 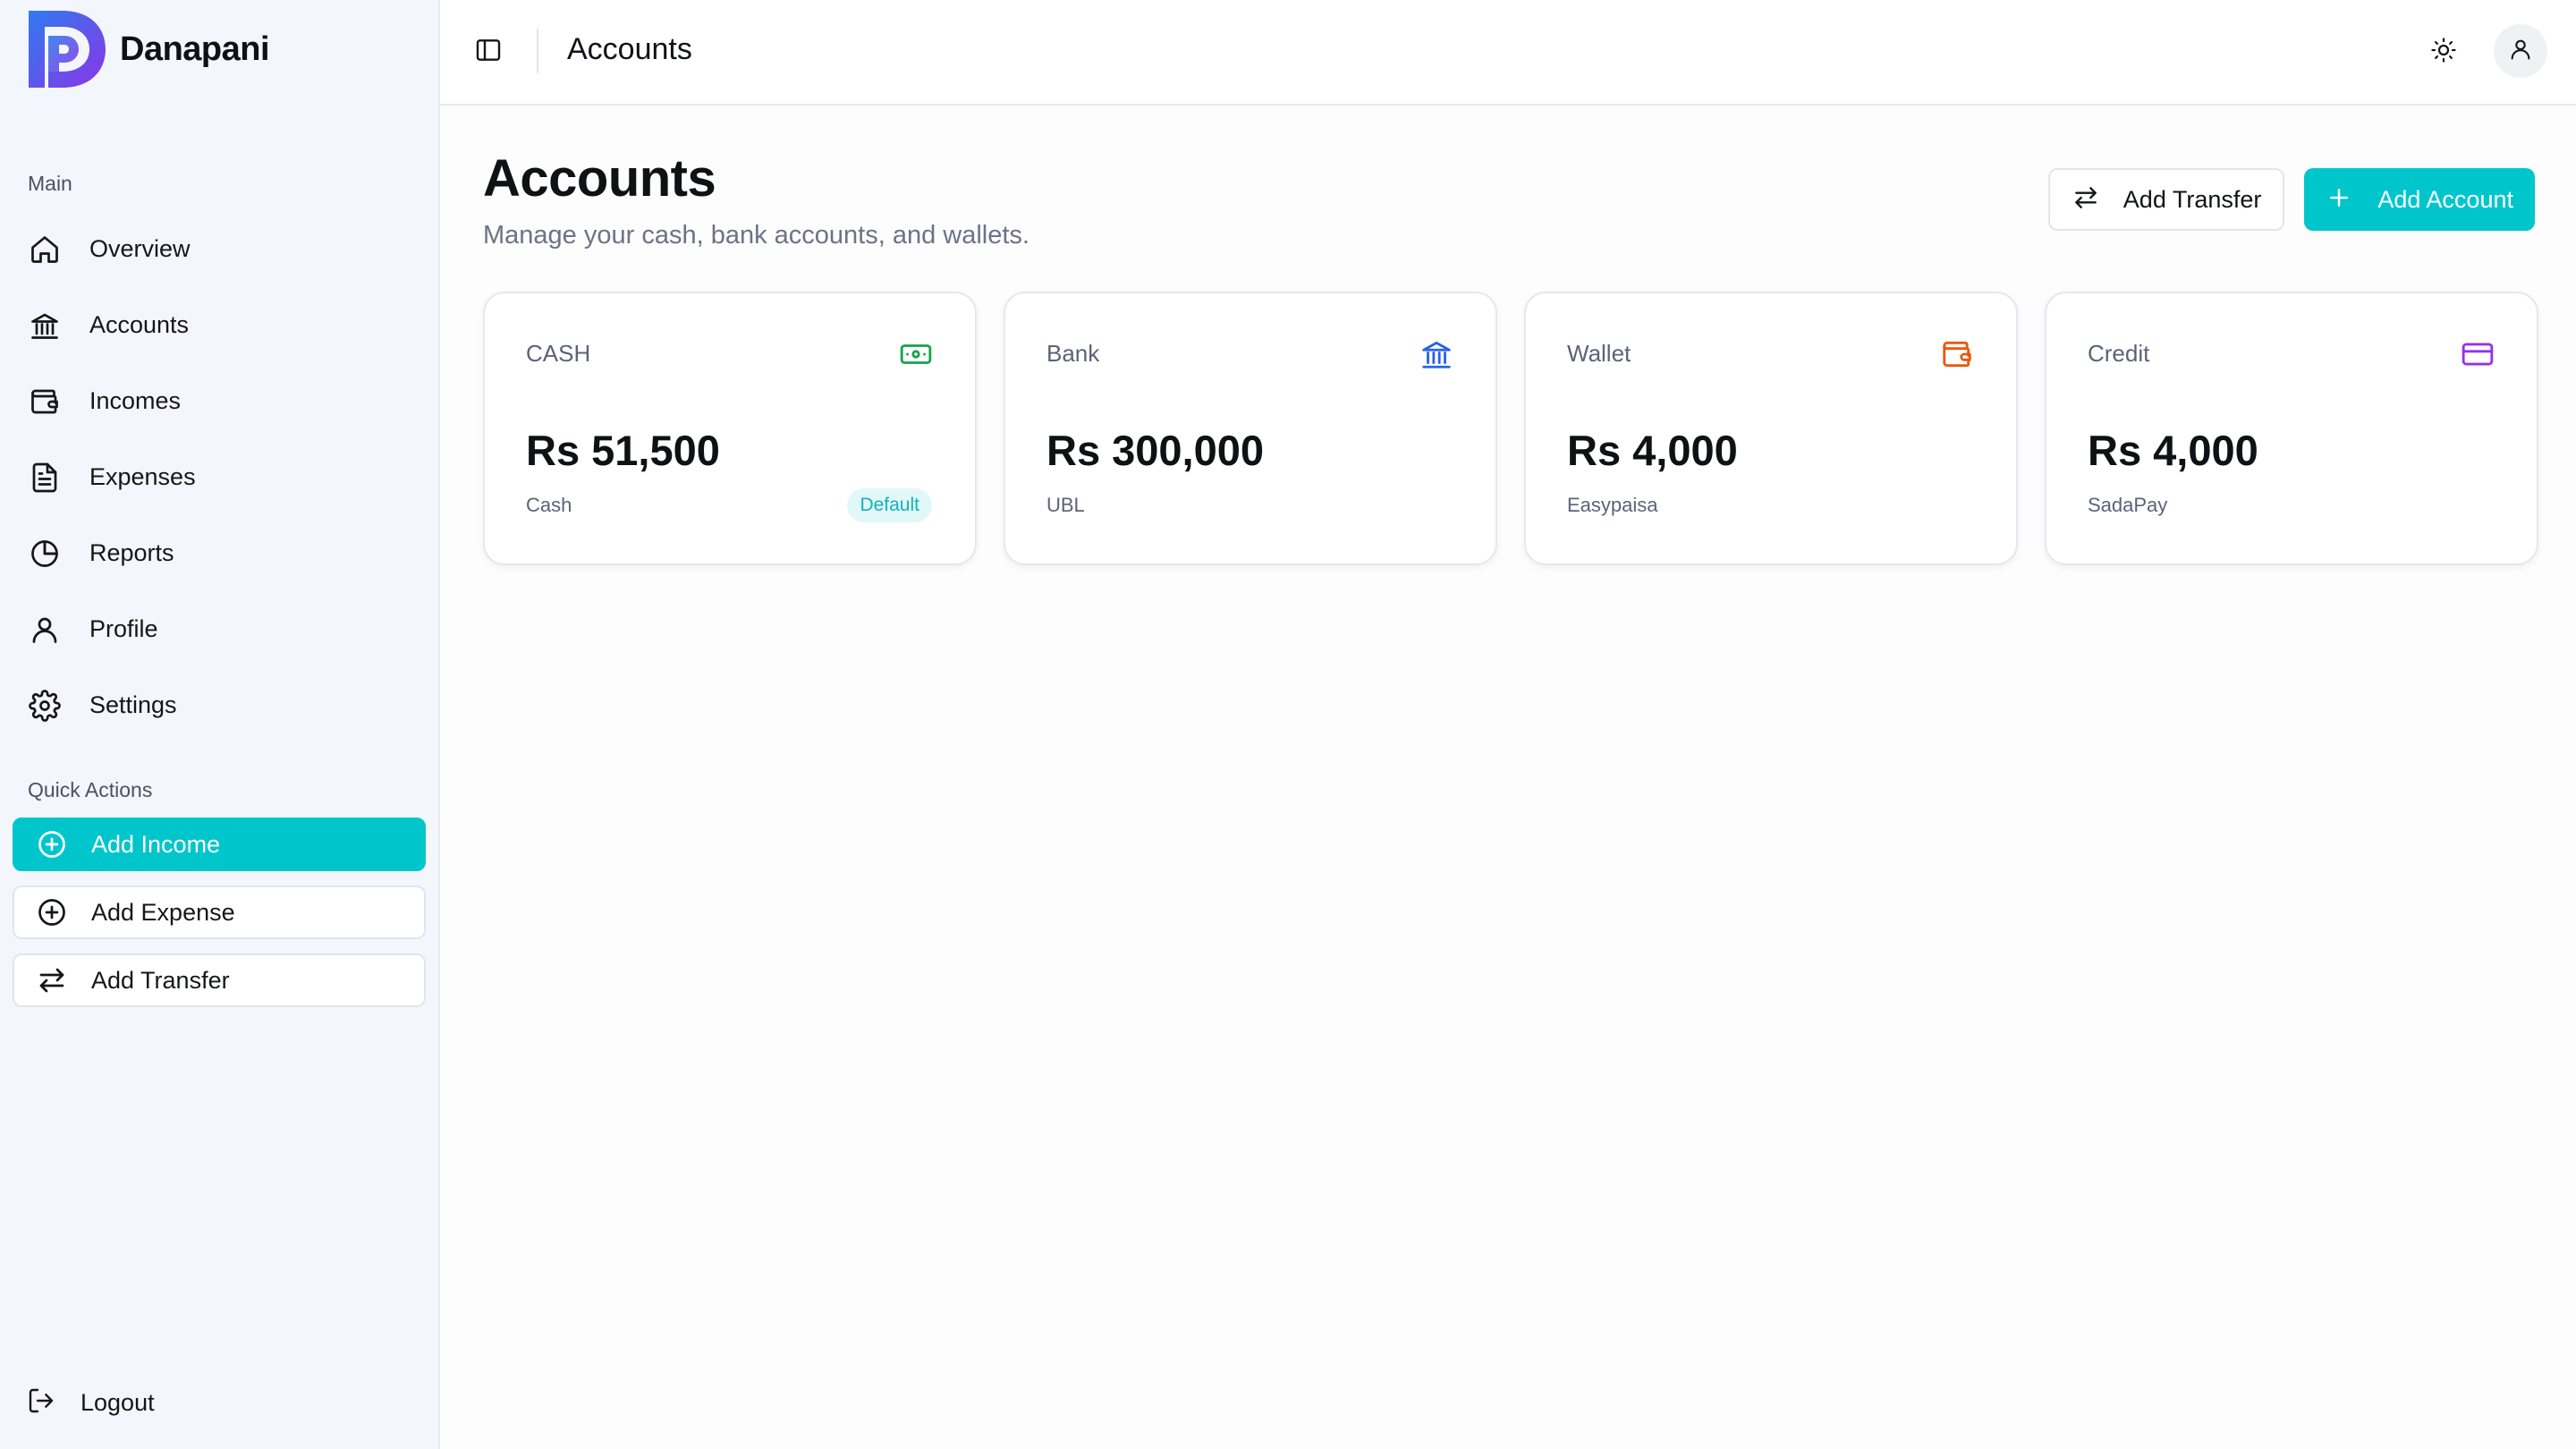 I want to click on account-card-bank: Bank Rs 300,000 UBL, so click(x=1250, y=428).